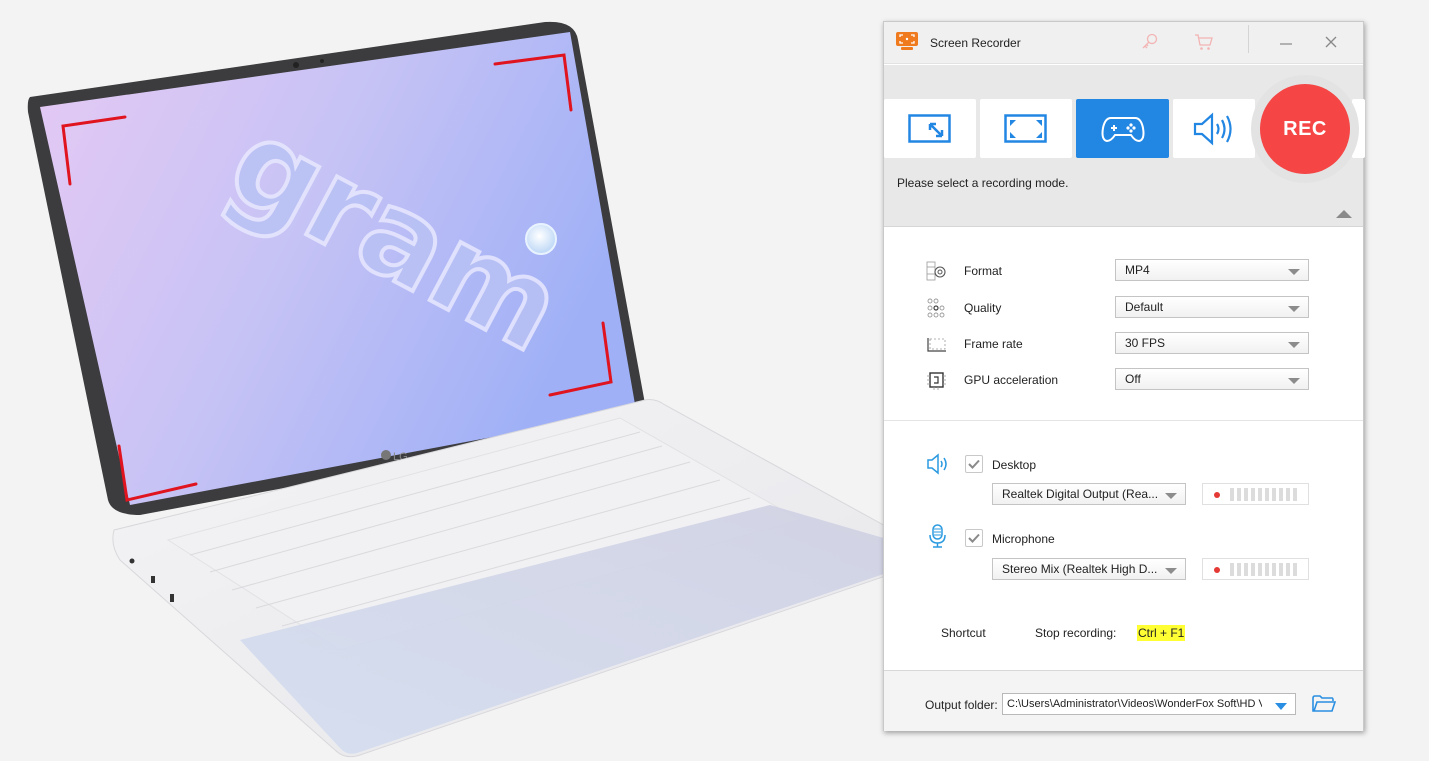  I want to click on frame-rate-value: 30 FPS, so click(1145, 343).